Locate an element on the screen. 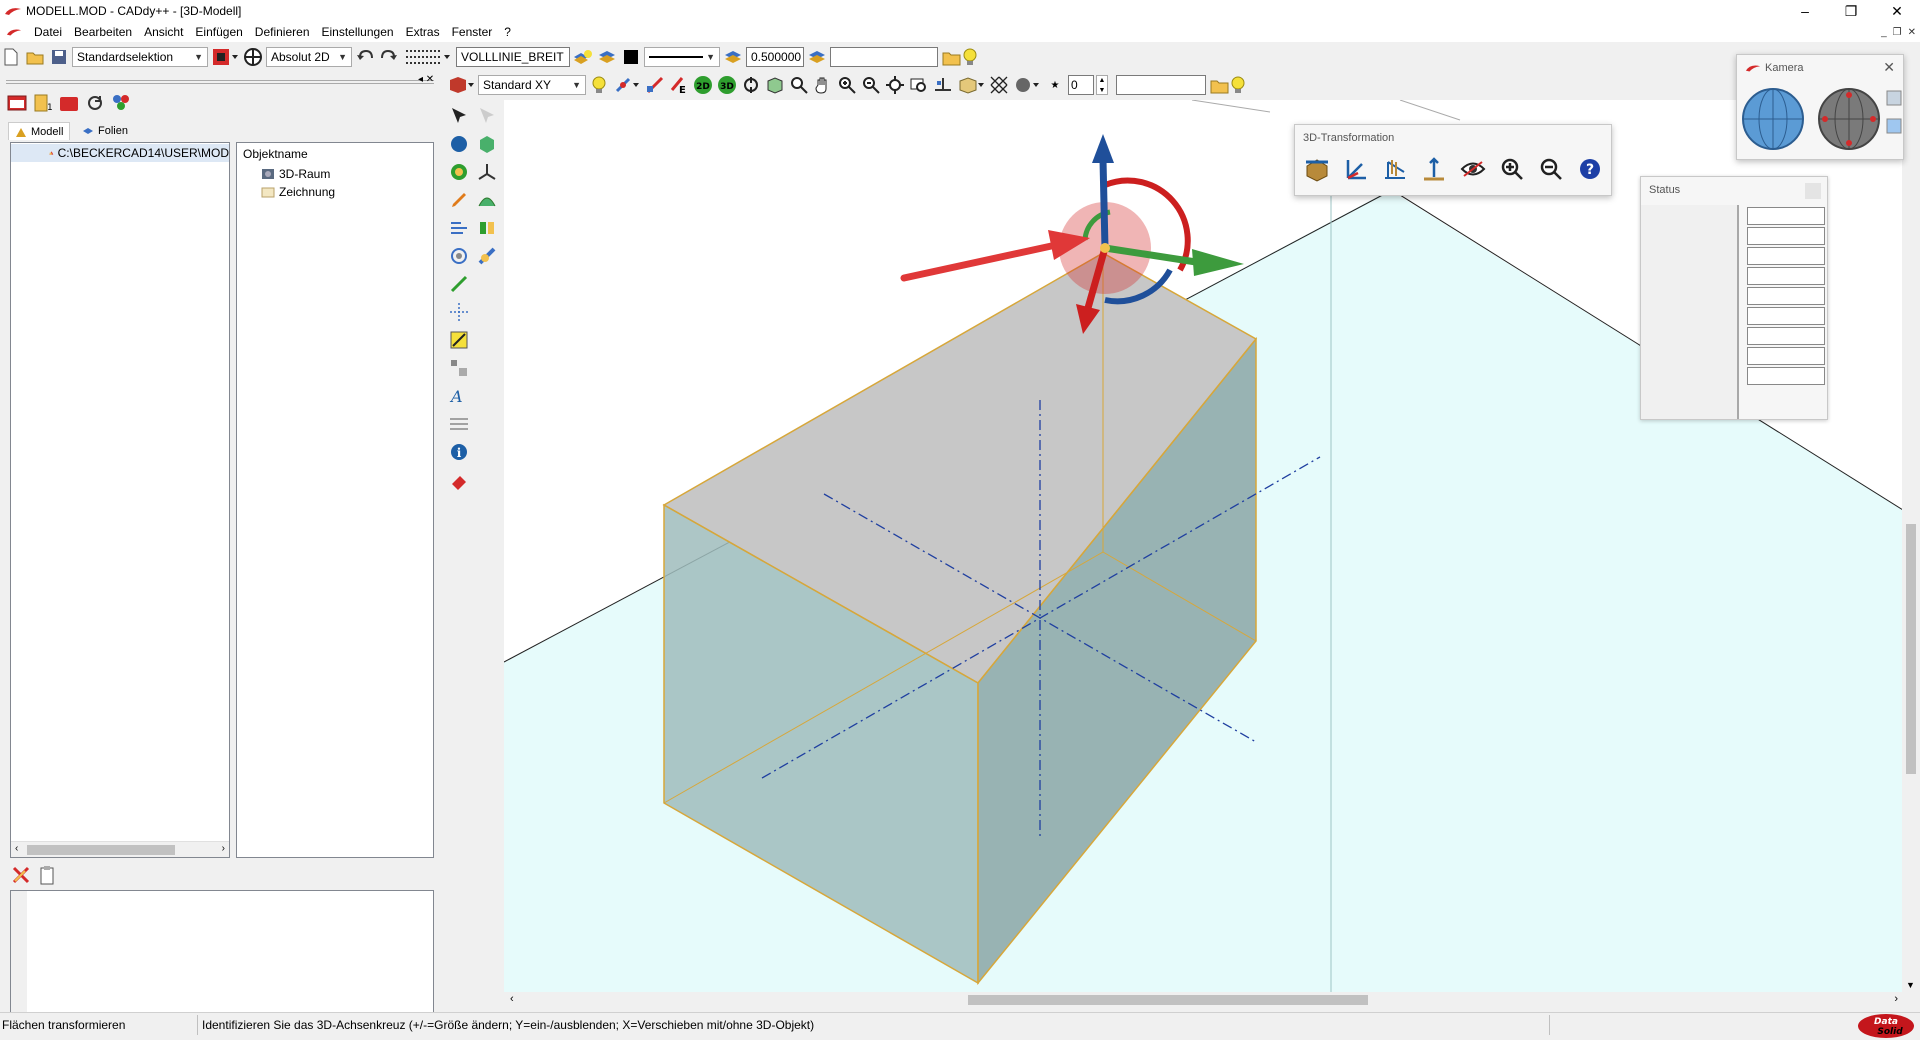 Image resolution: width=1920 pixels, height=1040 pixels. gizmo-z-axis is located at coordinates (1104, 204).